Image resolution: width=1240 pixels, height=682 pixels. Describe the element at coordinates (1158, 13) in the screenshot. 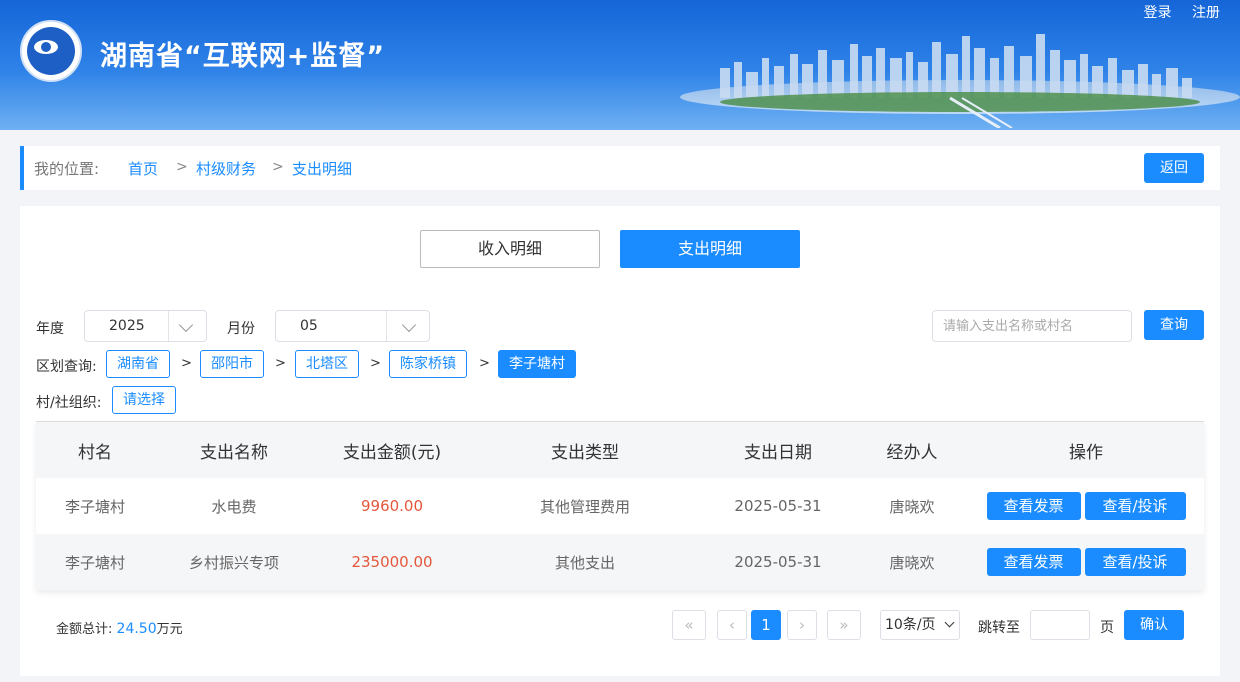

I see `login-link: 登录` at that location.